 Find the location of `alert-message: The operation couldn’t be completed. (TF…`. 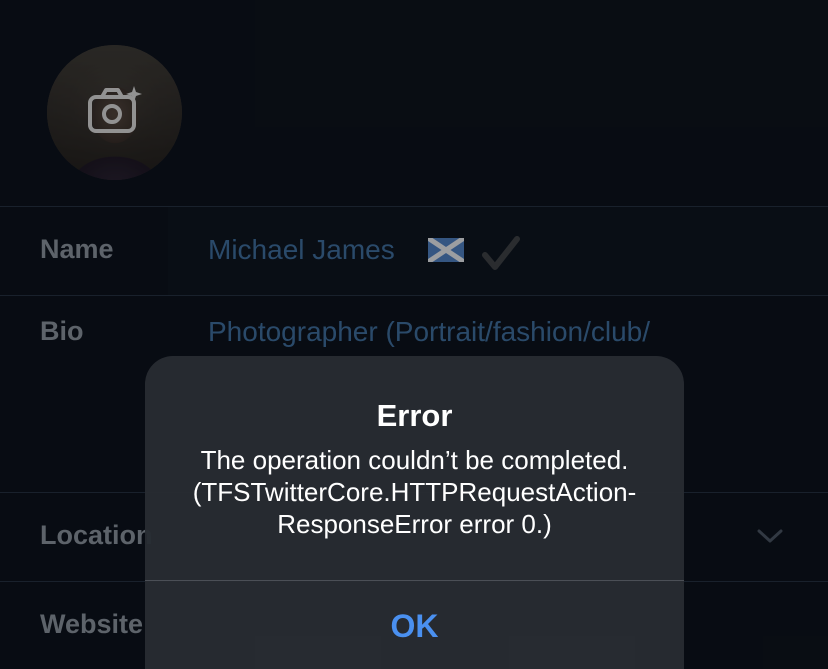

alert-message: The operation couldn’t be completed. (TF… is located at coordinates (414, 492).